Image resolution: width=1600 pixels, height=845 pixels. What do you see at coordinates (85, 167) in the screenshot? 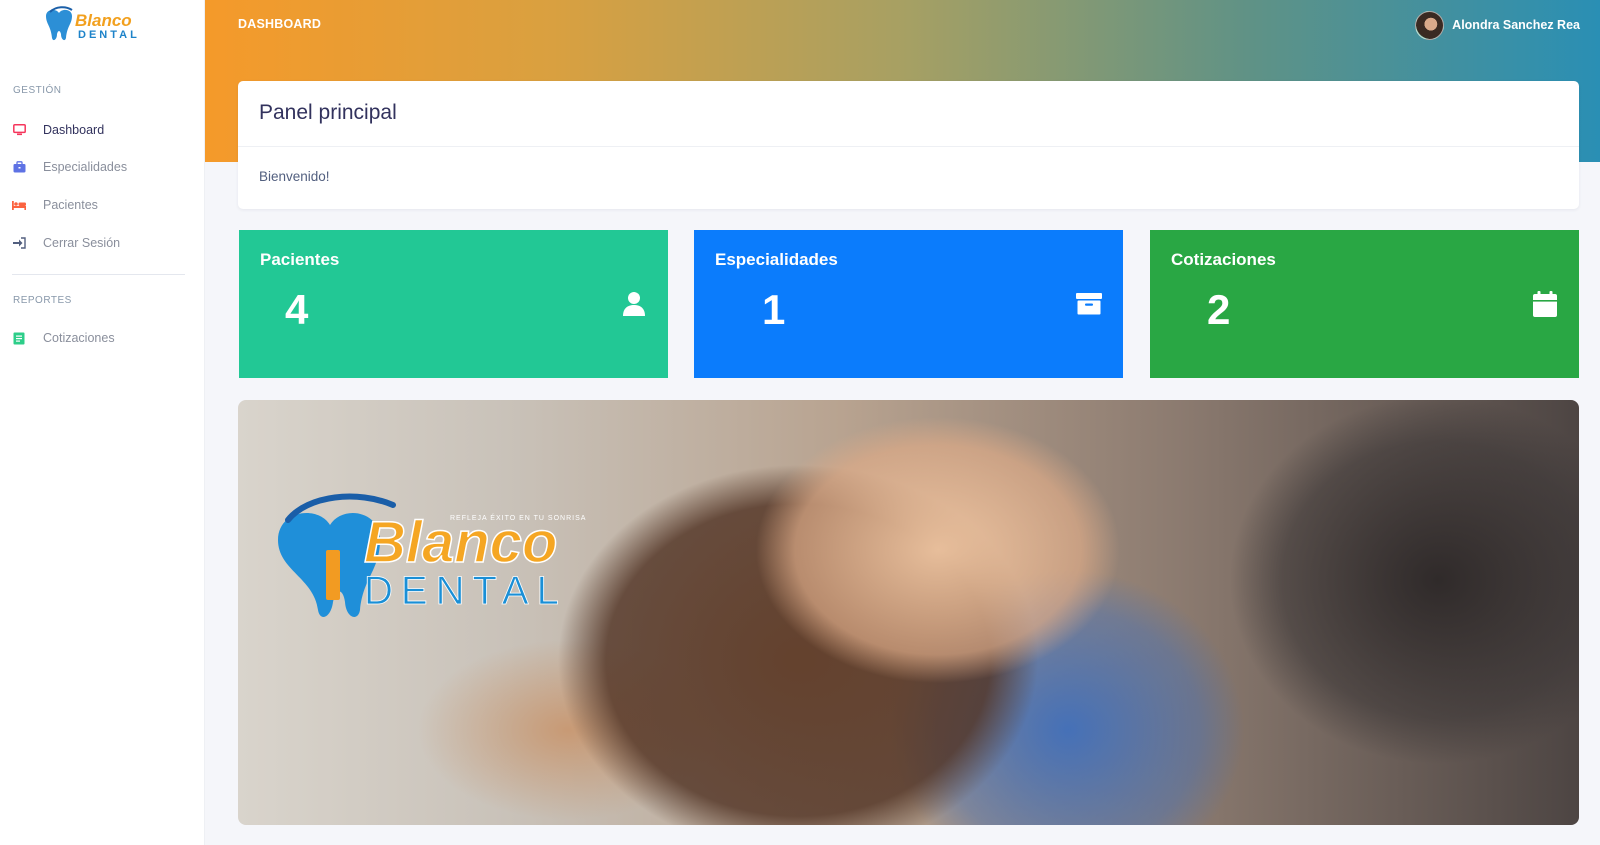
I see `sidebar-item-label: Especialidades` at bounding box center [85, 167].